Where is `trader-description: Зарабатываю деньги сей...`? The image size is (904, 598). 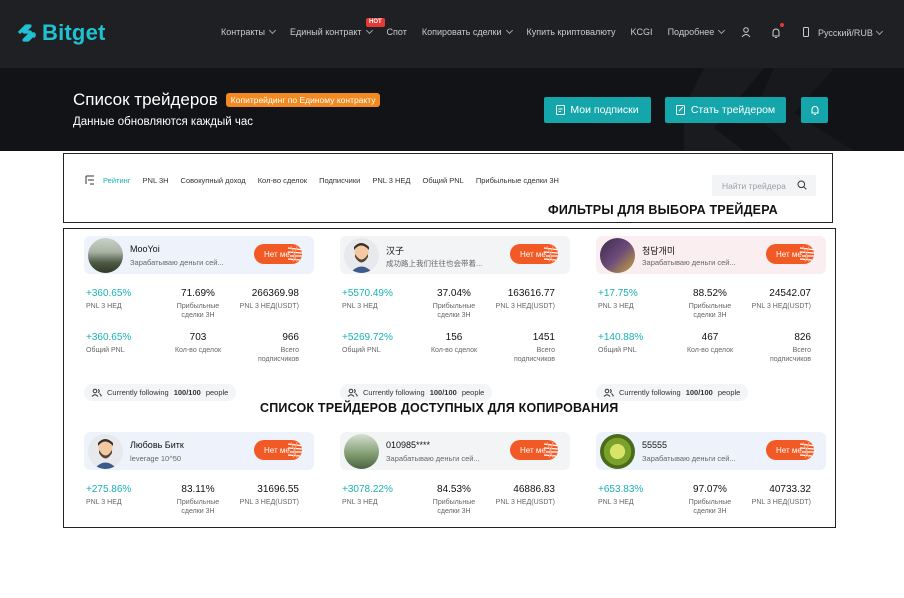
trader-description: Зарабатываю деньги сей... is located at coordinates (433, 458).